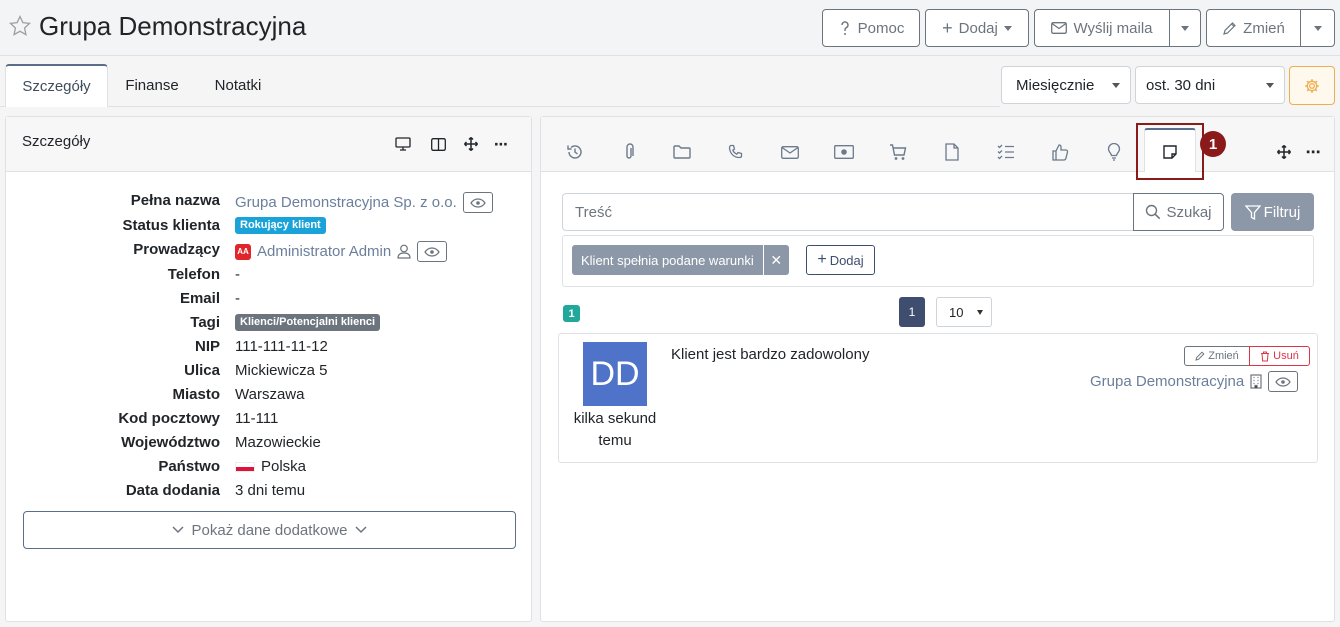  What do you see at coordinates (346, 202) in the screenshot?
I see `full-name-link: Grupa Demonstracyjna Sp. z o.o.` at bounding box center [346, 202].